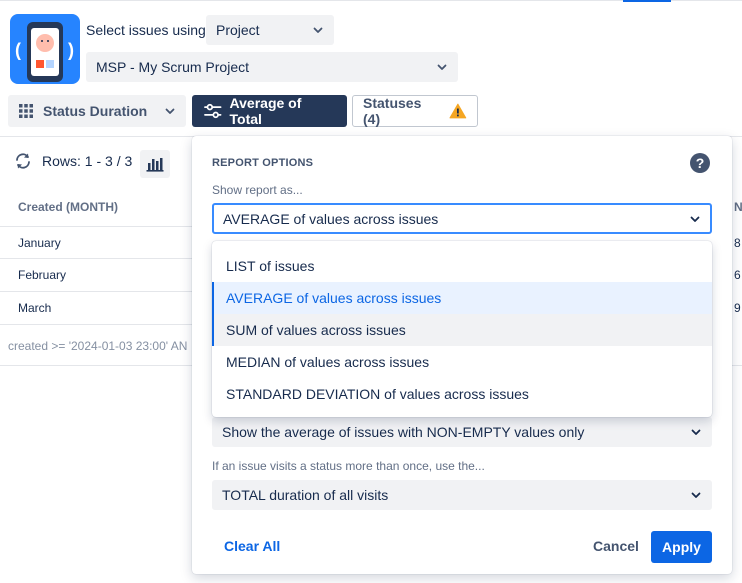  I want to click on show-report-as-value: AVERAGE of values across issues, so click(331, 218).